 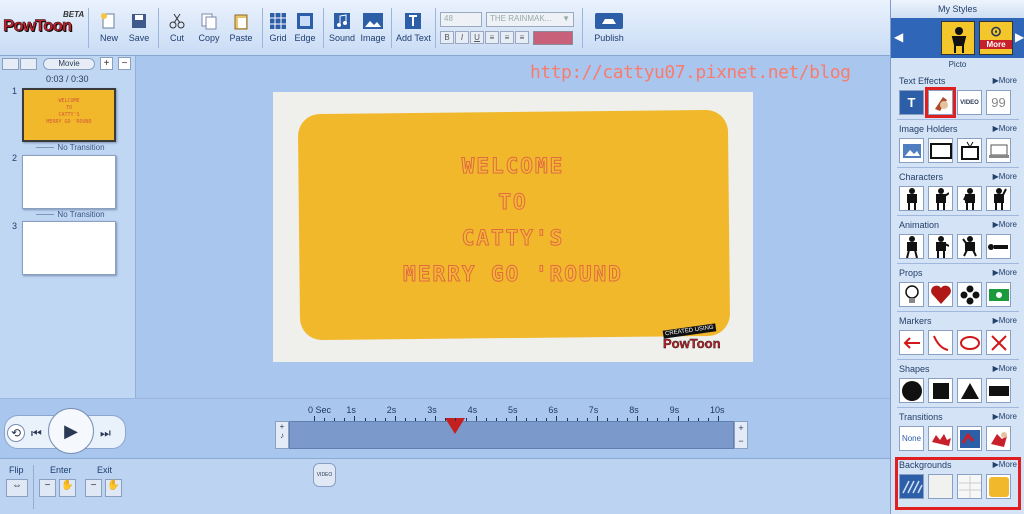 What do you see at coordinates (513, 274) in the screenshot?
I see `merry-go-round-text: MERRY GO 'ROUND` at bounding box center [513, 274].